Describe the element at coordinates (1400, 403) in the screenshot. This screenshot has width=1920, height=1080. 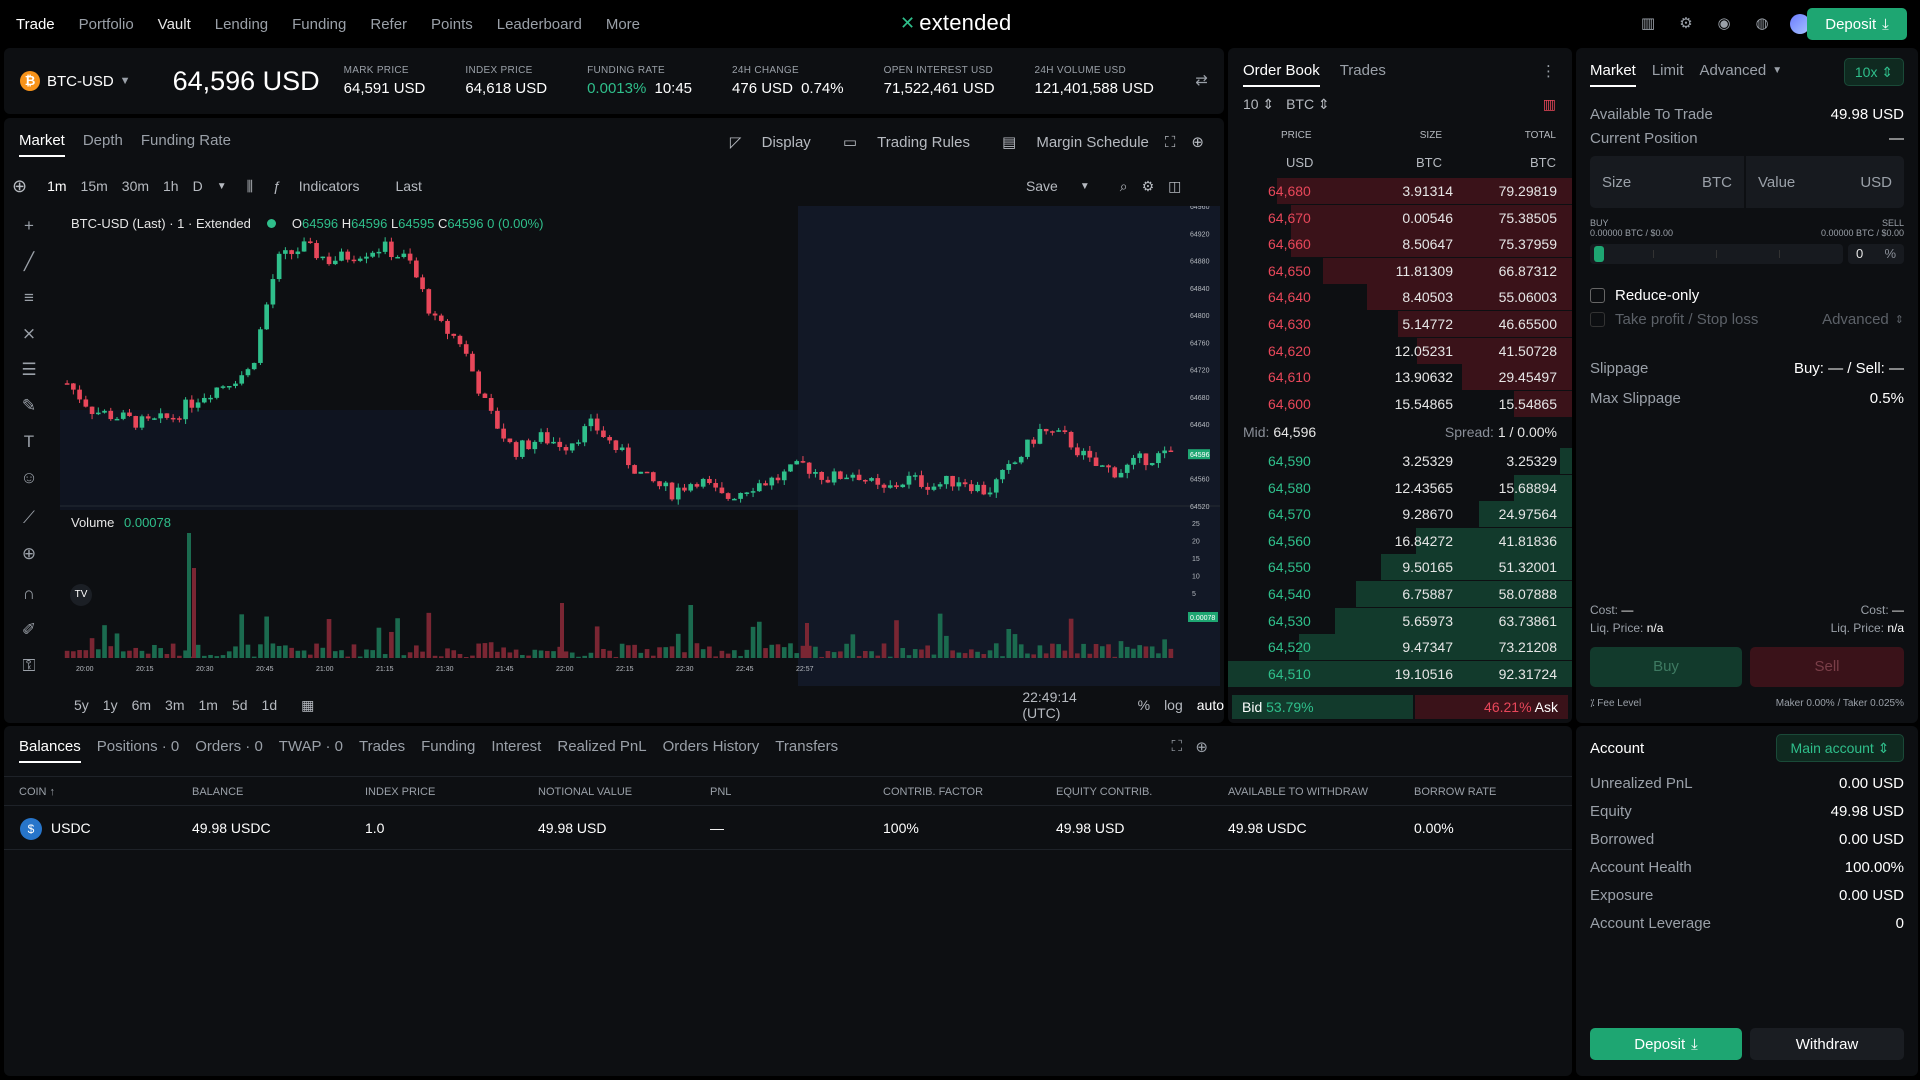
I see `ask-row: 64,600 15.54865 15.54865` at that location.